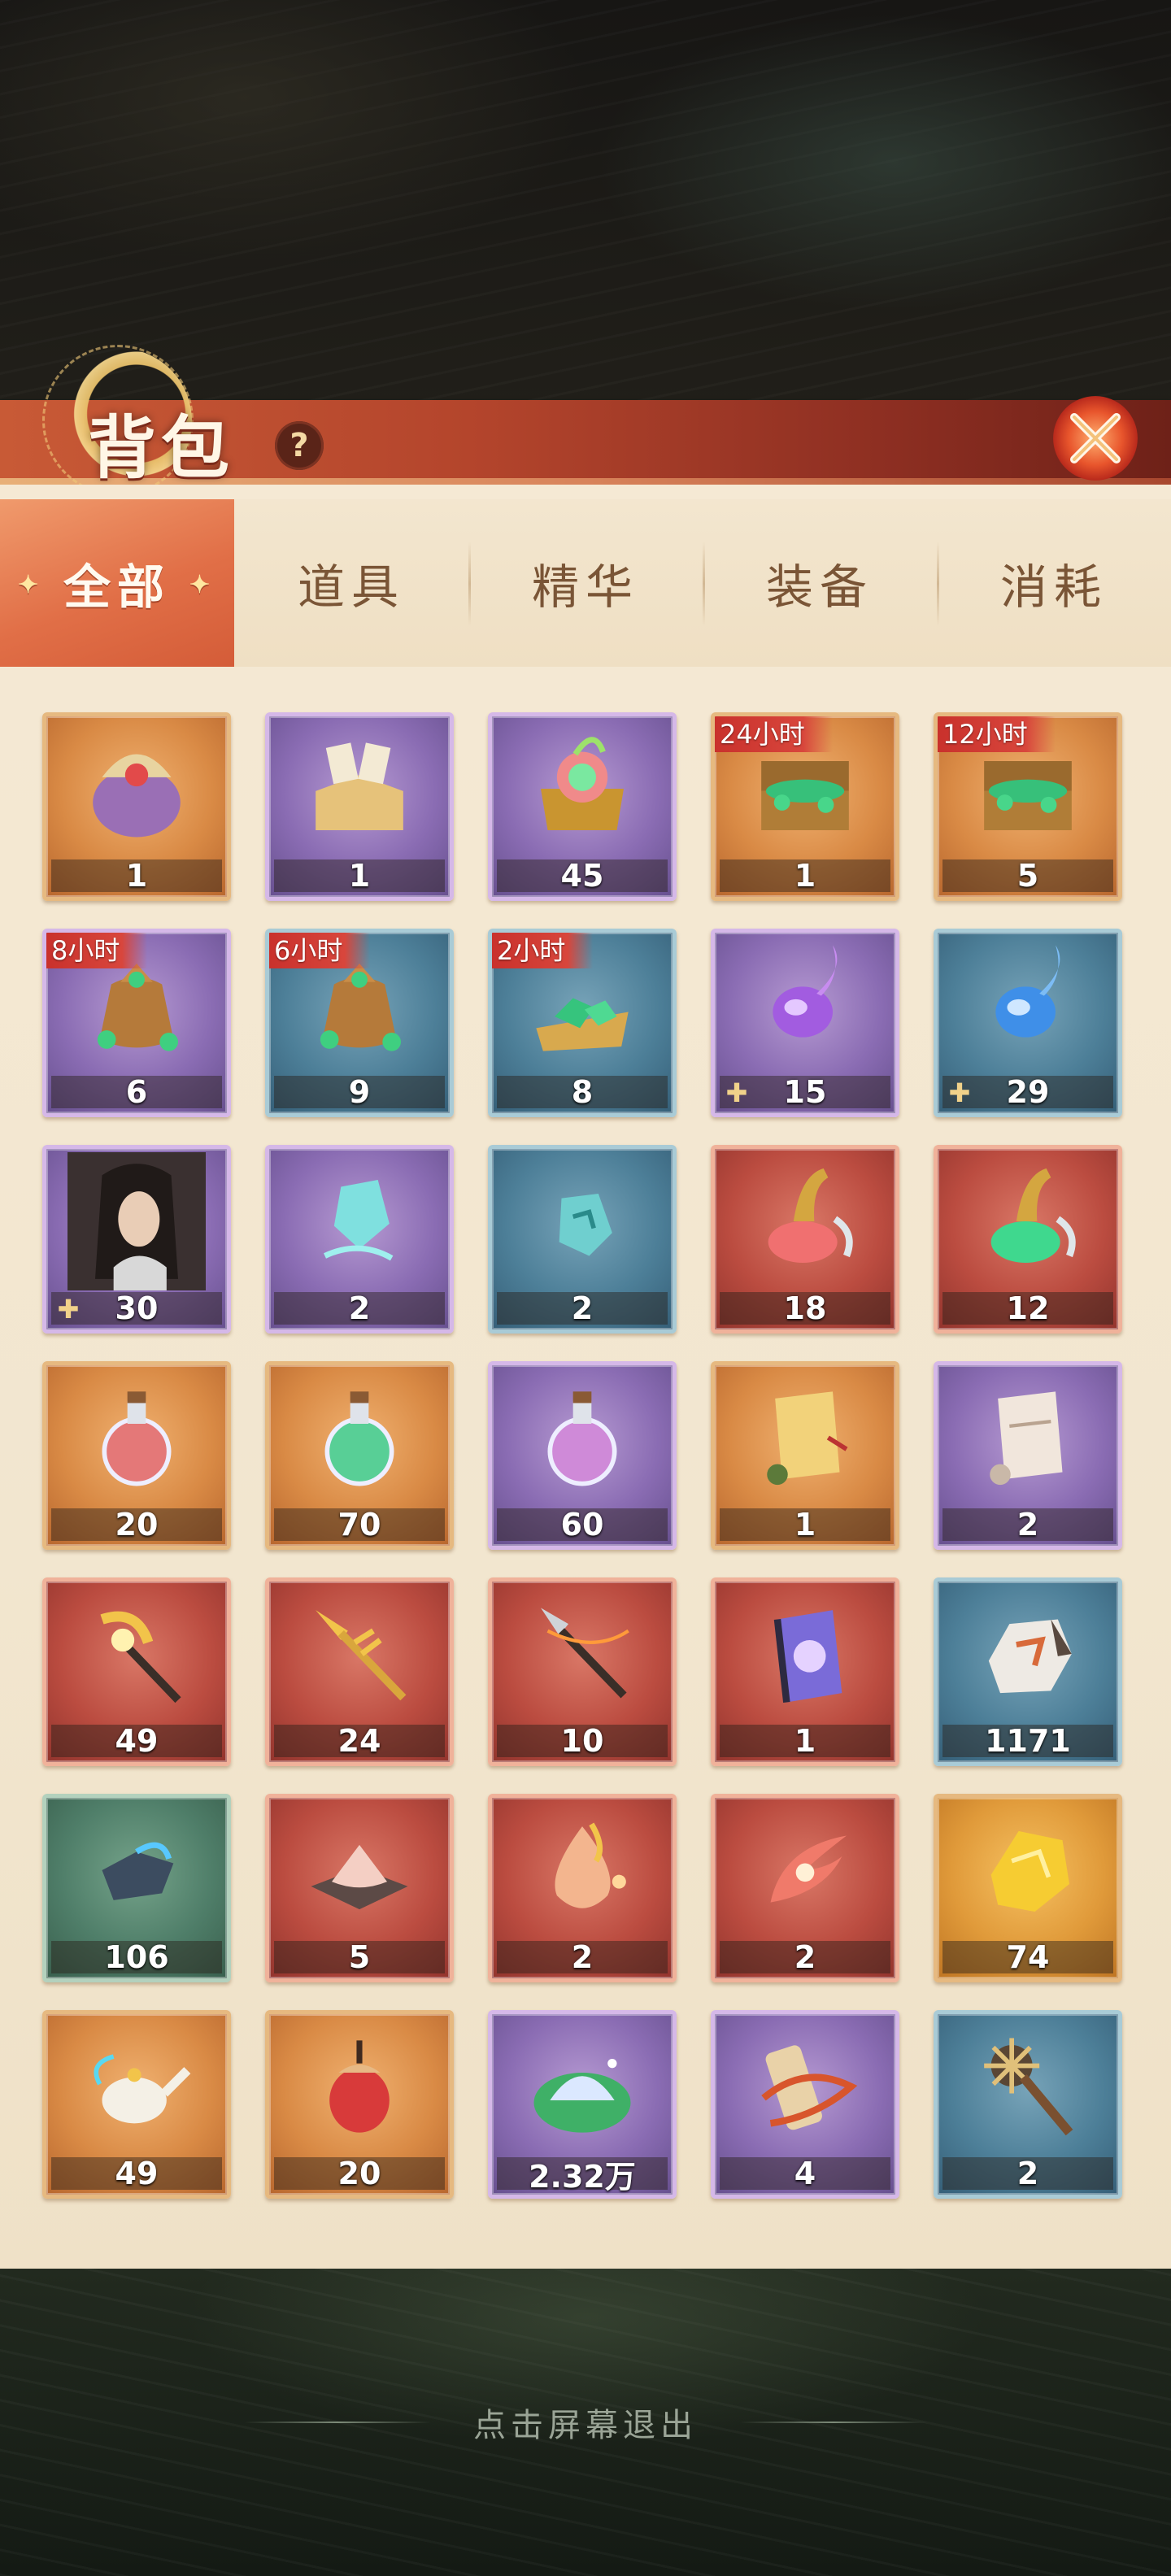 The image size is (1171, 2576). Describe the element at coordinates (583, 2177) in the screenshot. I see `item-count: 2.32万` at that location.